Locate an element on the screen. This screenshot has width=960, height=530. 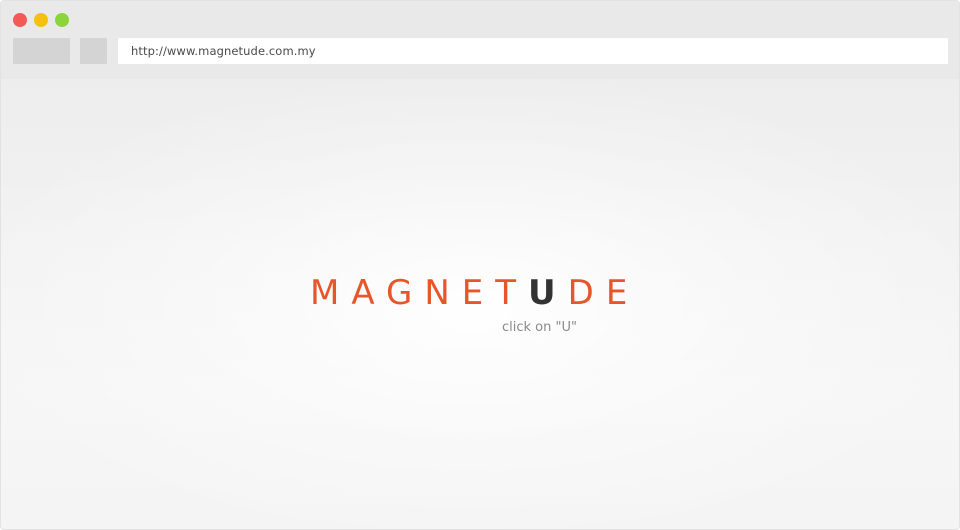
back-button is located at coordinates (41, 51).